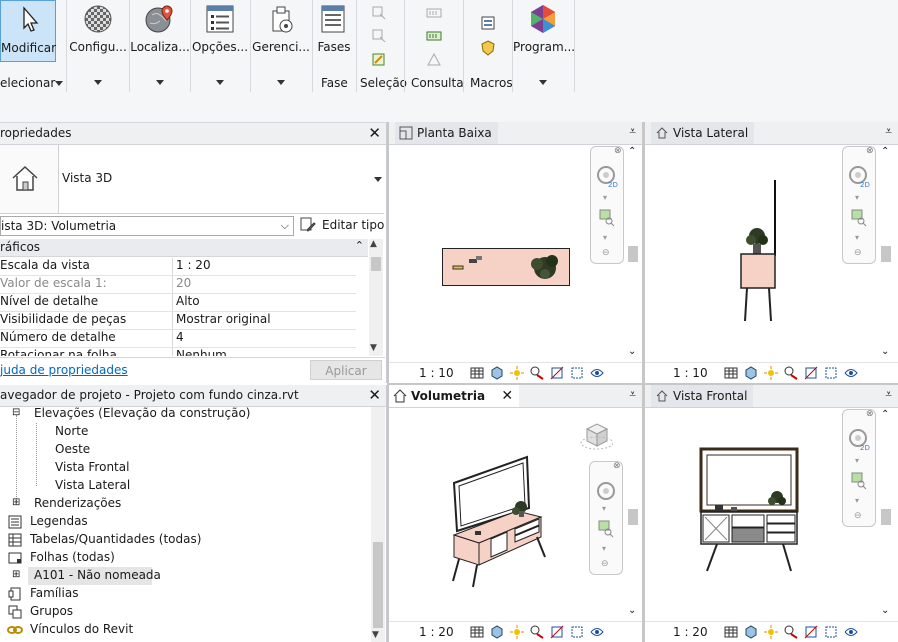 The image size is (898, 642). I want to click on viewport-front-elevation: Vista Frontal ⩡ ⊗ 2D ▾ ▾ ⊖ ⌃ ⌄ 1 : 20, so click(771, 513).